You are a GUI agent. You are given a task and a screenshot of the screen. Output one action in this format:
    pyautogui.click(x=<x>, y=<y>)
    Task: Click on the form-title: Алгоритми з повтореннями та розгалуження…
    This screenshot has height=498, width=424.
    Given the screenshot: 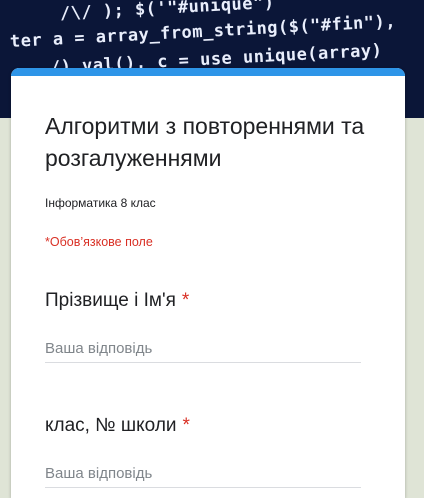 What is the action you would take?
    pyautogui.click(x=205, y=142)
    